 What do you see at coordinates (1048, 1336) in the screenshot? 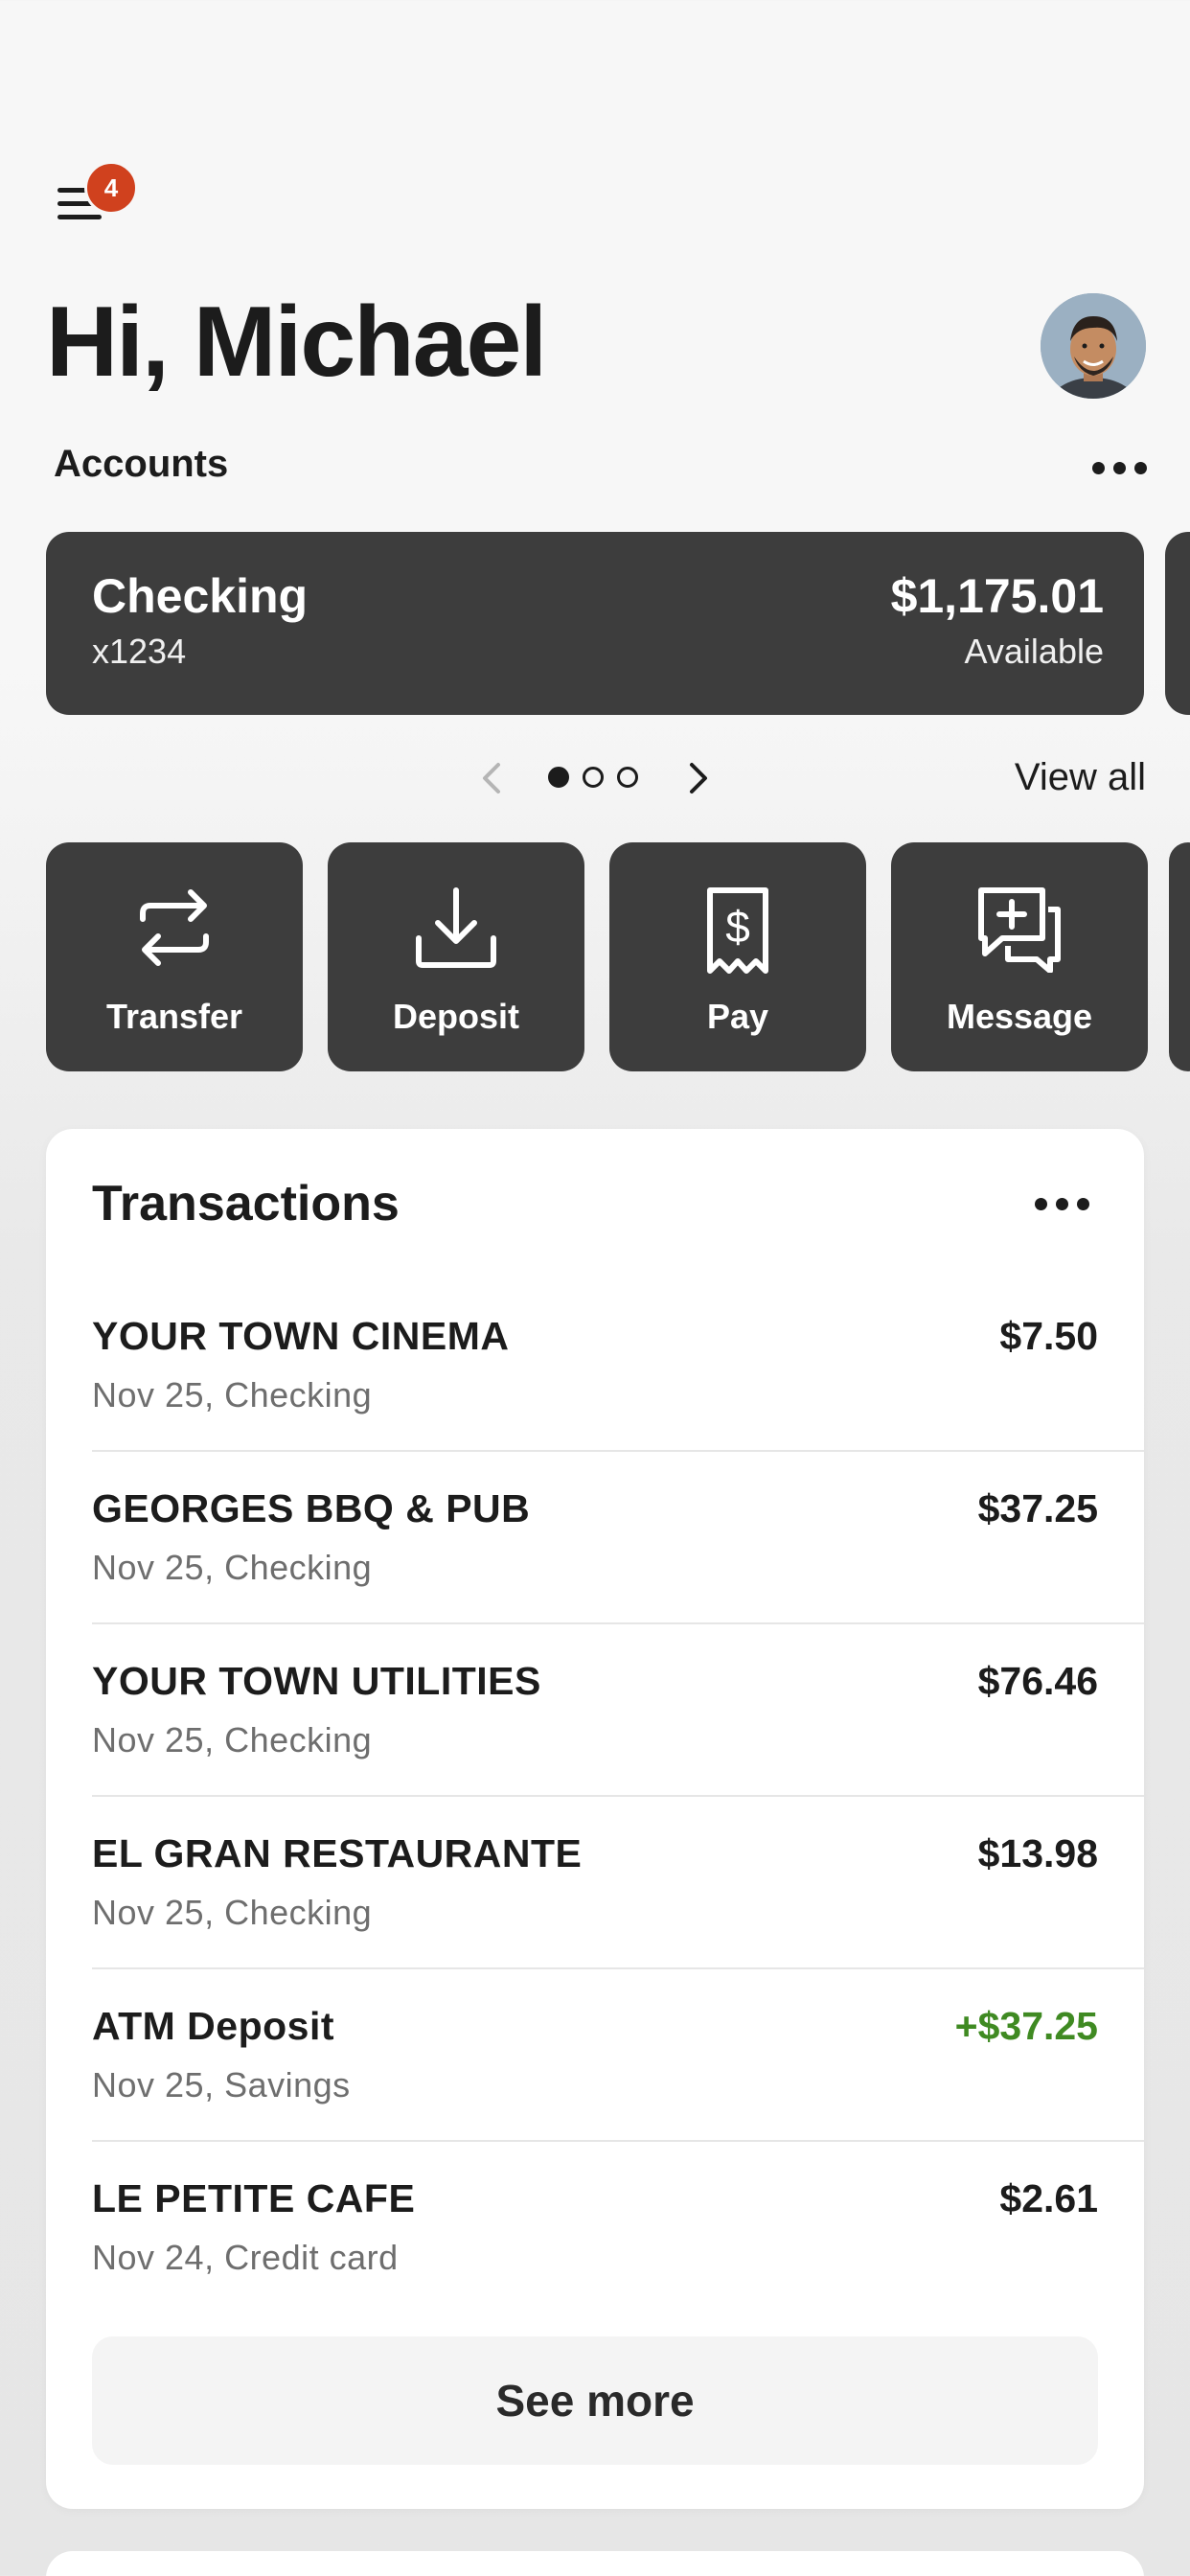
I see `transaction-amount: $7.50` at bounding box center [1048, 1336].